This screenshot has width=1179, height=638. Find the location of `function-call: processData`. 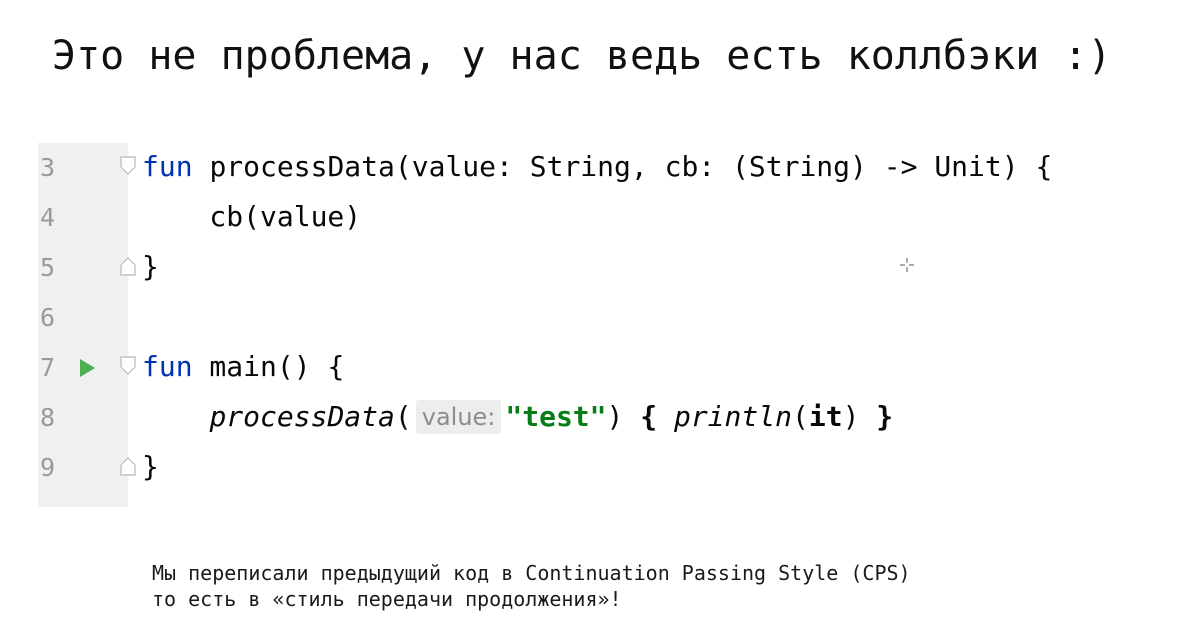

function-call: processData is located at coordinates (302, 416).